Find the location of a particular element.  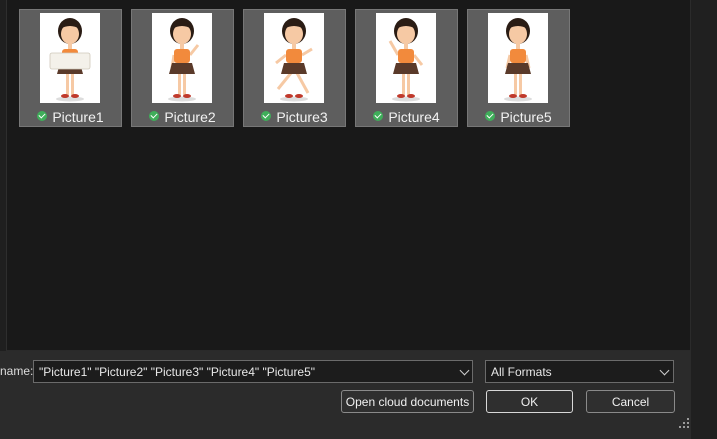

ok-button: OK is located at coordinates (529, 401).